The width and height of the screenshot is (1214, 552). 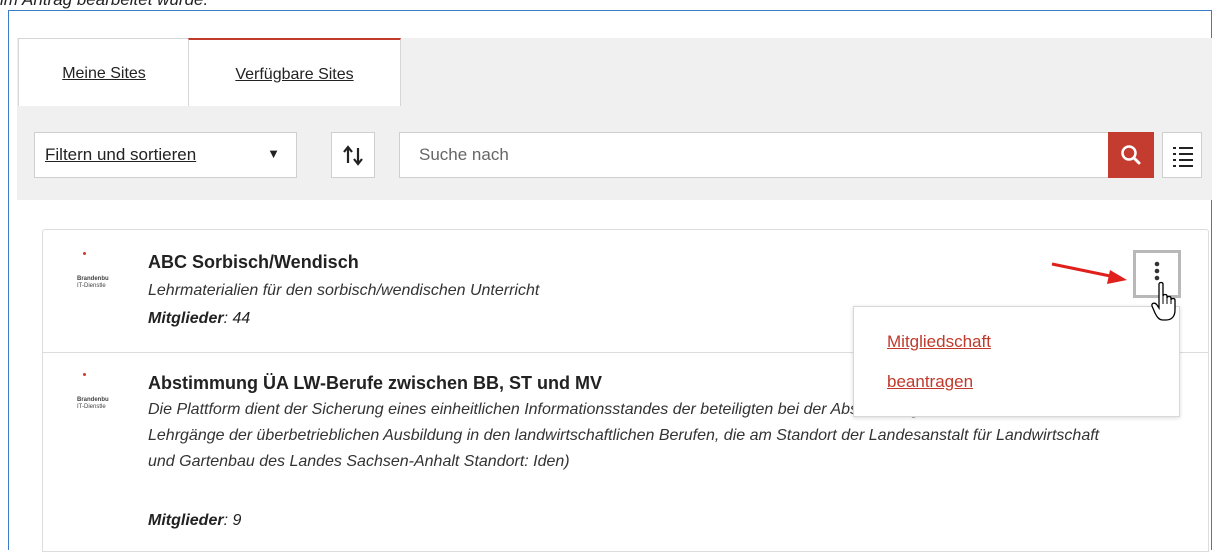 What do you see at coordinates (1113, 291) in the screenshot?
I see `annotation-overlay` at bounding box center [1113, 291].